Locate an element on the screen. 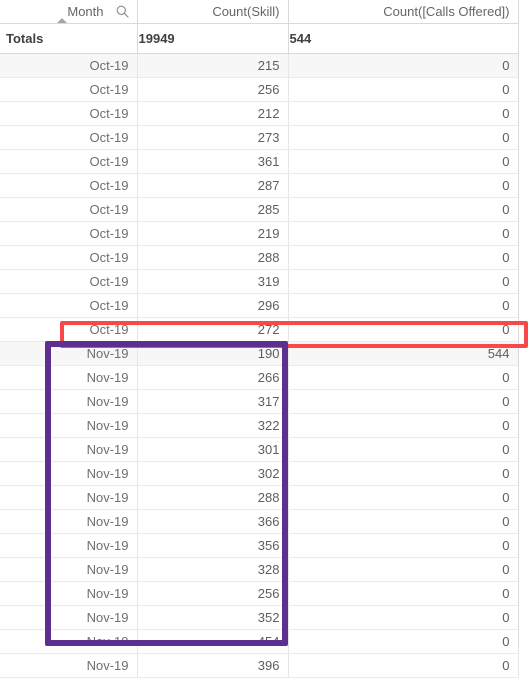 This screenshot has height=678, width=532. cell-count-skill: 396 is located at coordinates (213, 665).